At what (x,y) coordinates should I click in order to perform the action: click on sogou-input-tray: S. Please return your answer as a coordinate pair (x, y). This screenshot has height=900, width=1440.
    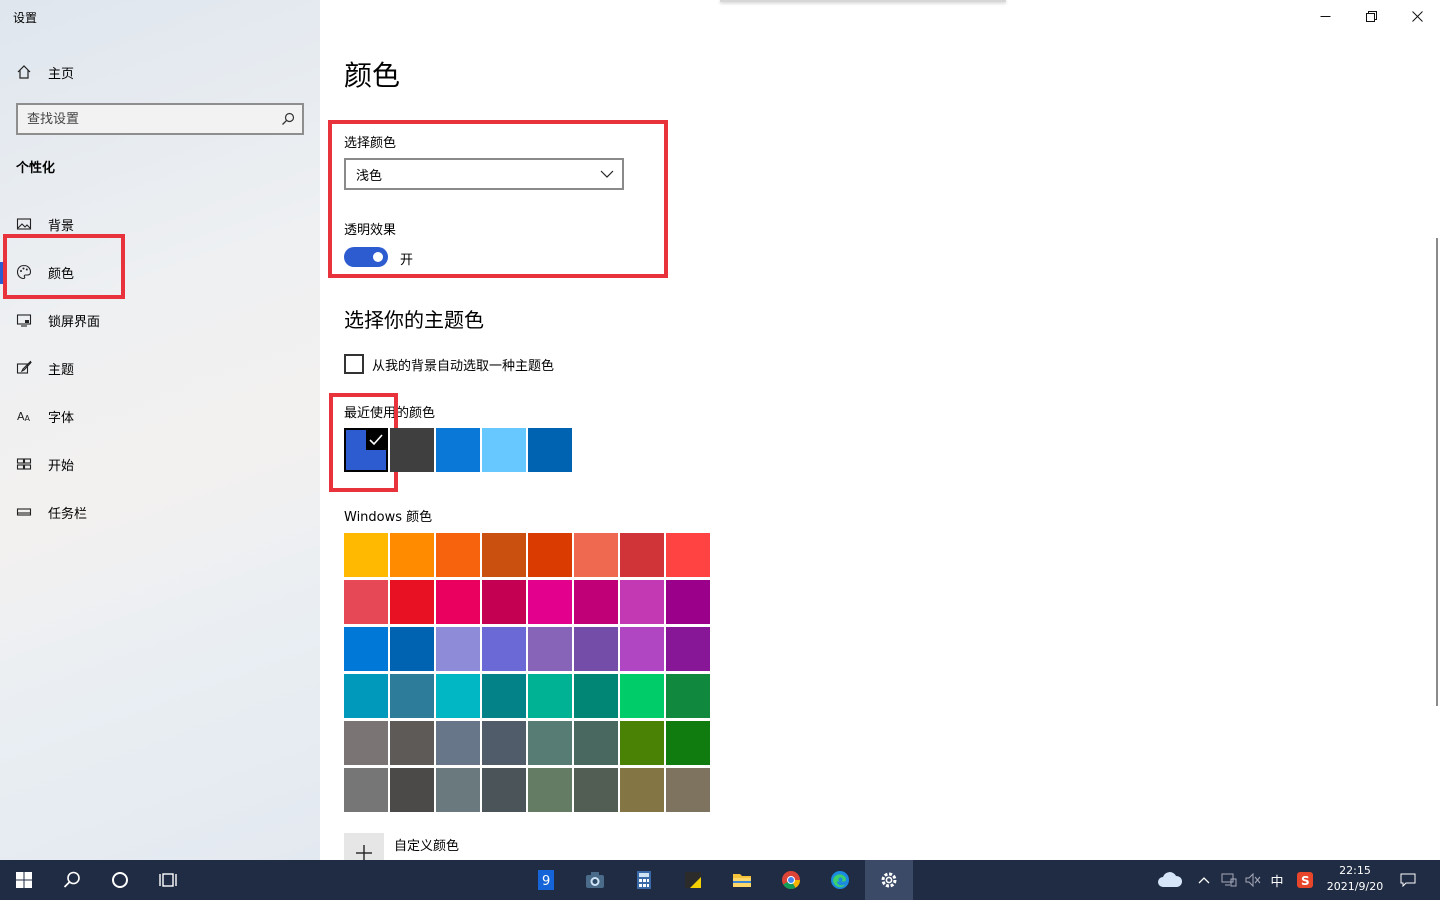
    Looking at the image, I should click on (1305, 880).